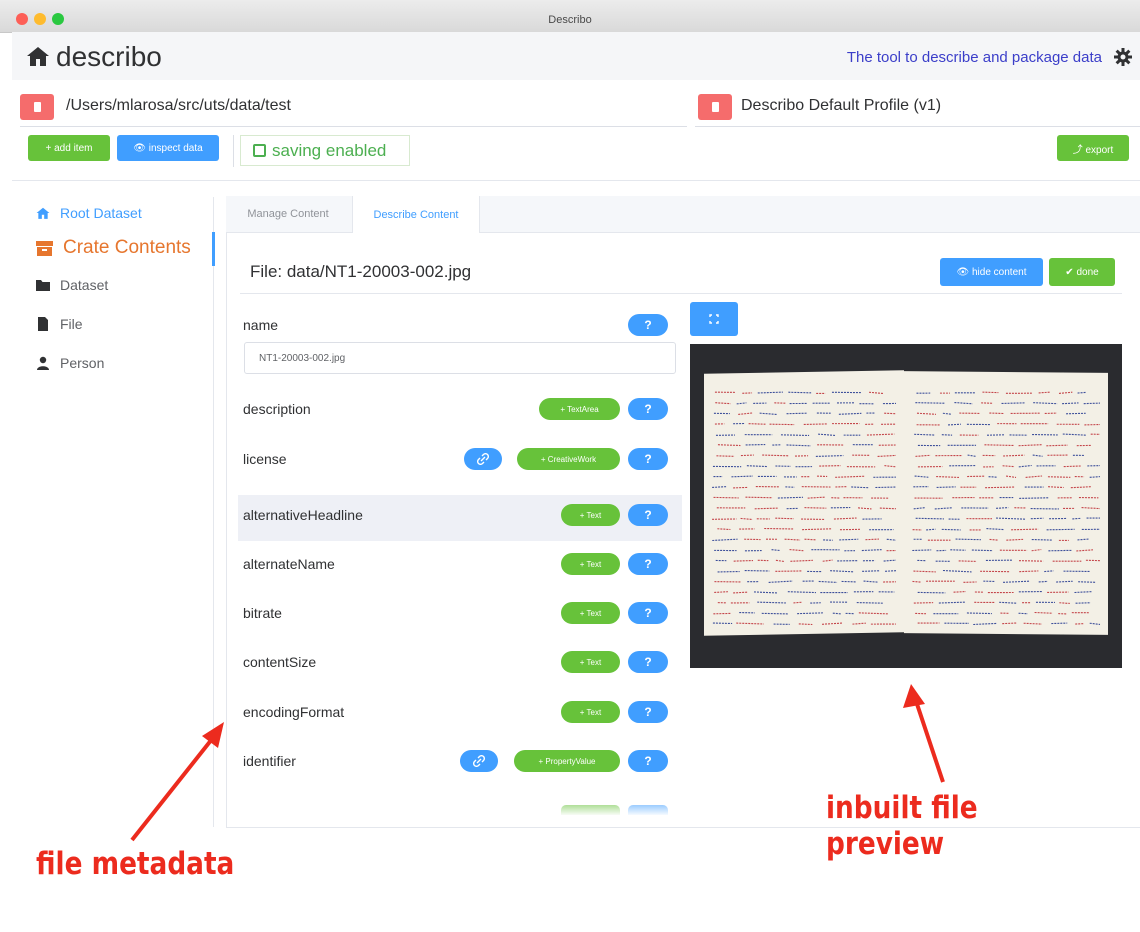 The width and height of the screenshot is (1140, 932). I want to click on property-label-license: license, so click(265, 459).